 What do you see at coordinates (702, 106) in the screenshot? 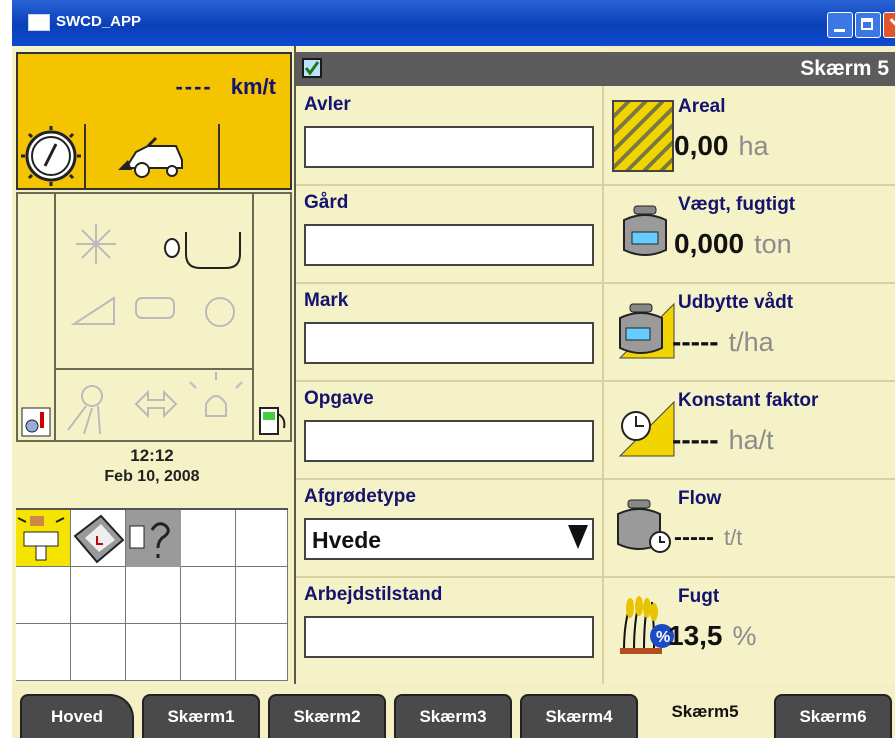
I see `area-label: Areal` at bounding box center [702, 106].